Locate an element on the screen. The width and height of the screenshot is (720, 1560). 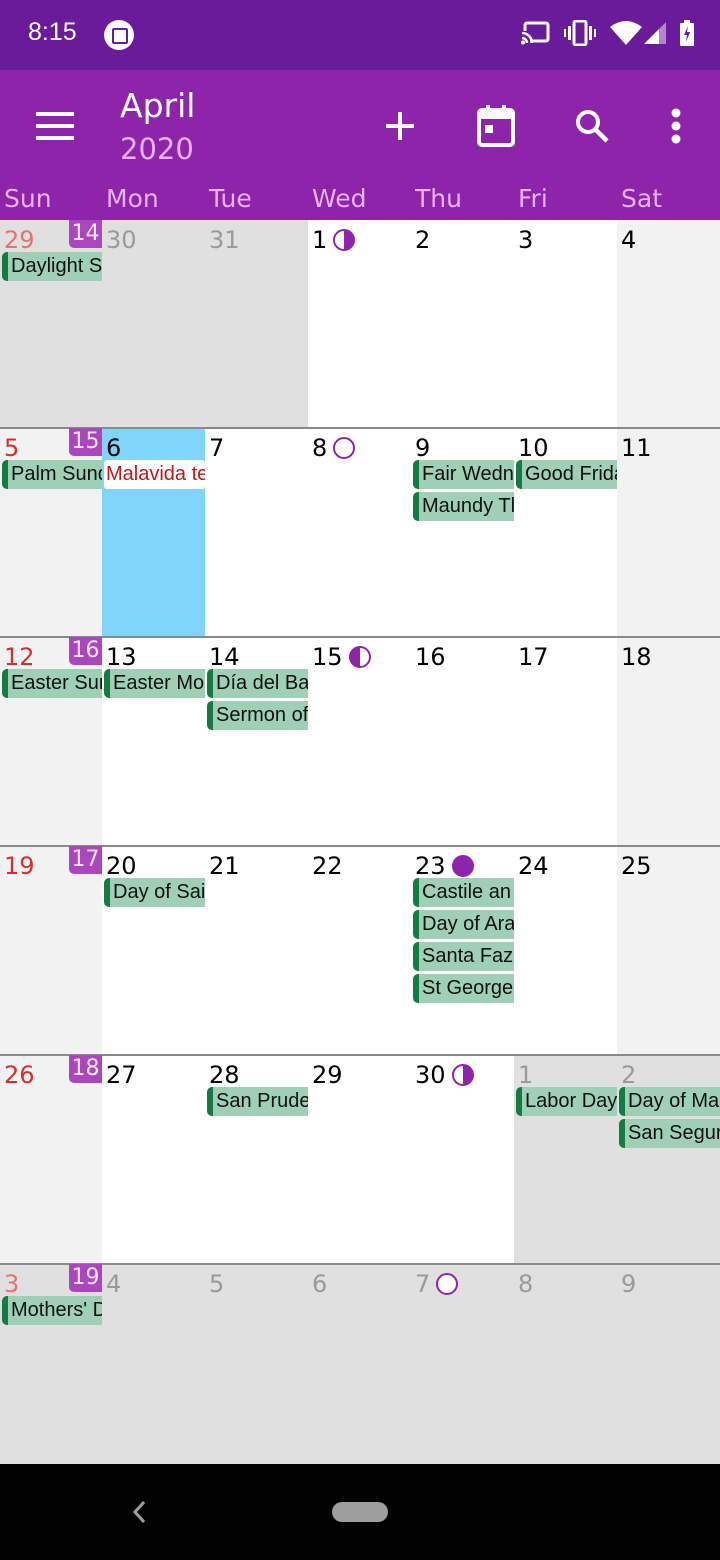
event-chip: Sermon of is located at coordinates (257, 715).